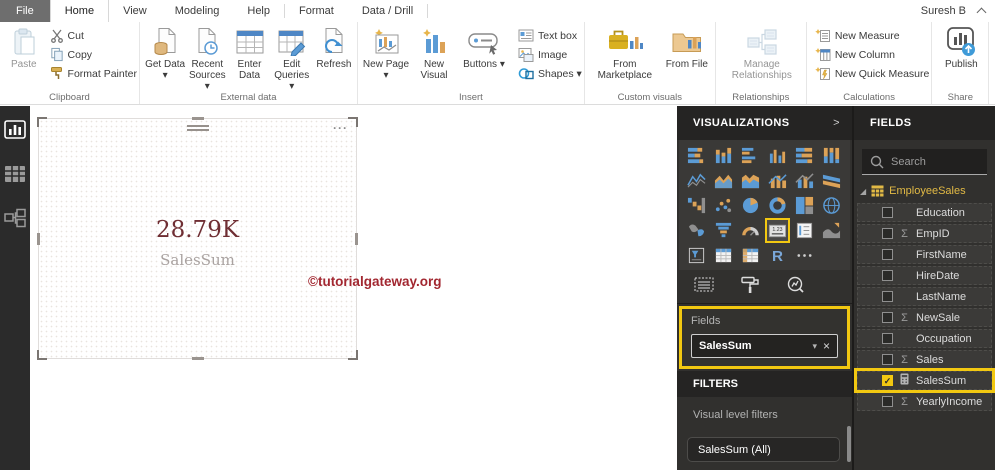 This screenshot has height=470, width=995. I want to click on map-visual-icon, so click(831, 205).